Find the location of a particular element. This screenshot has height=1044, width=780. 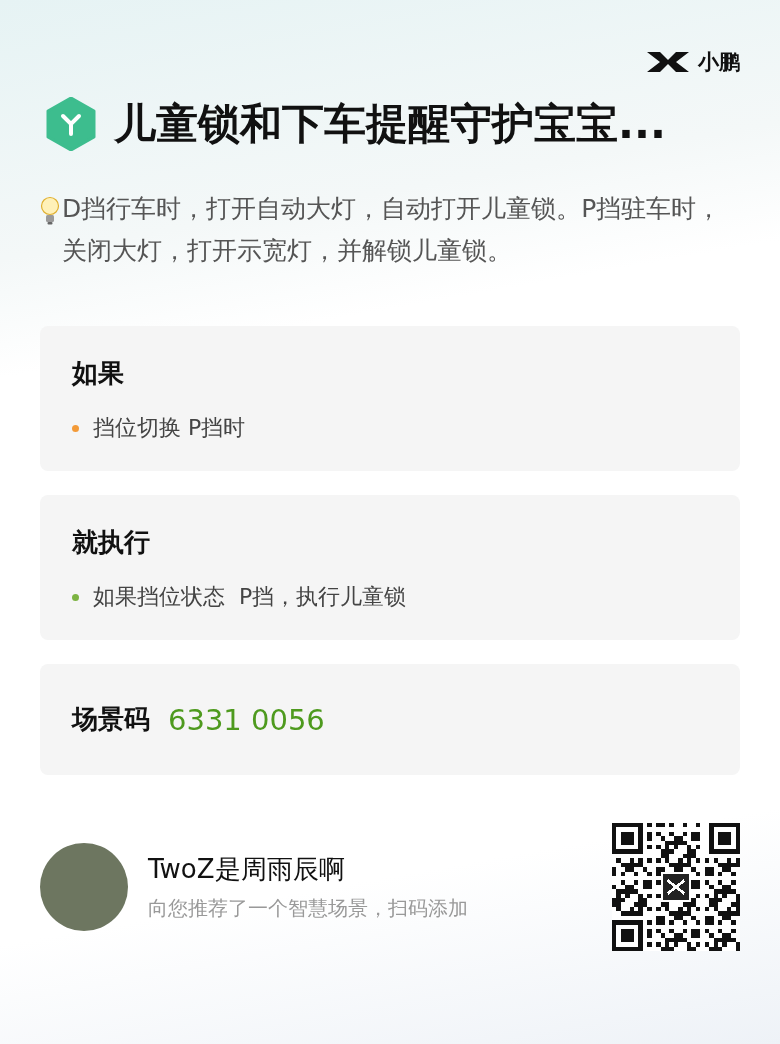

scene-code-label: 场景码 is located at coordinates (111, 719).